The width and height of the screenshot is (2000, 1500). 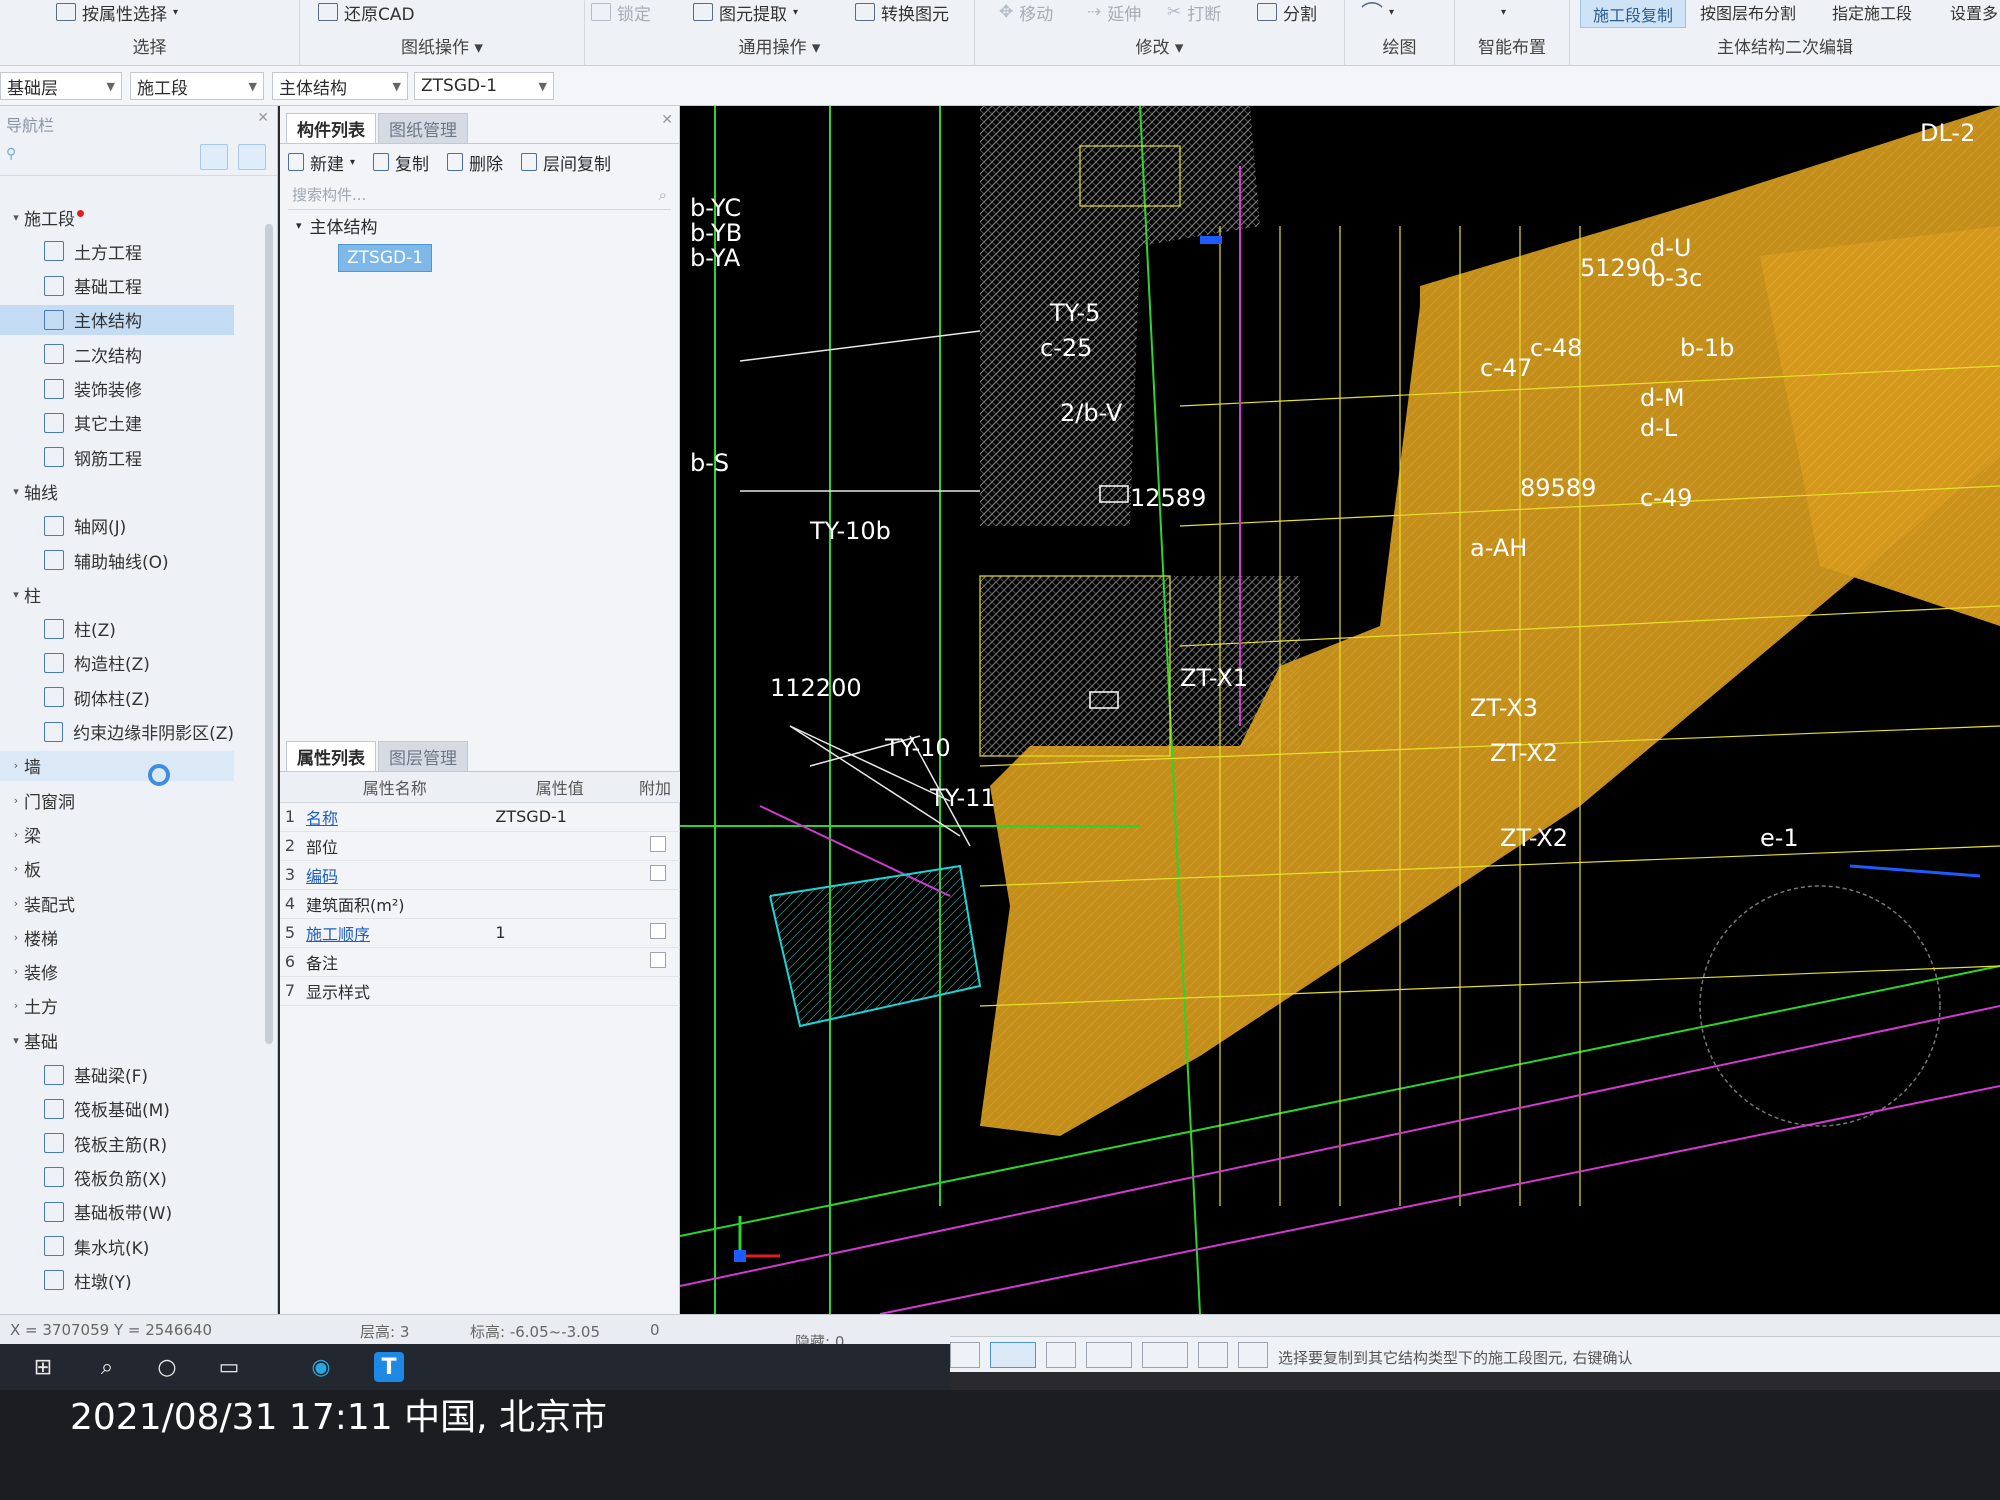 I want to click on category-select: 施工段 ▼, so click(x=197, y=86).